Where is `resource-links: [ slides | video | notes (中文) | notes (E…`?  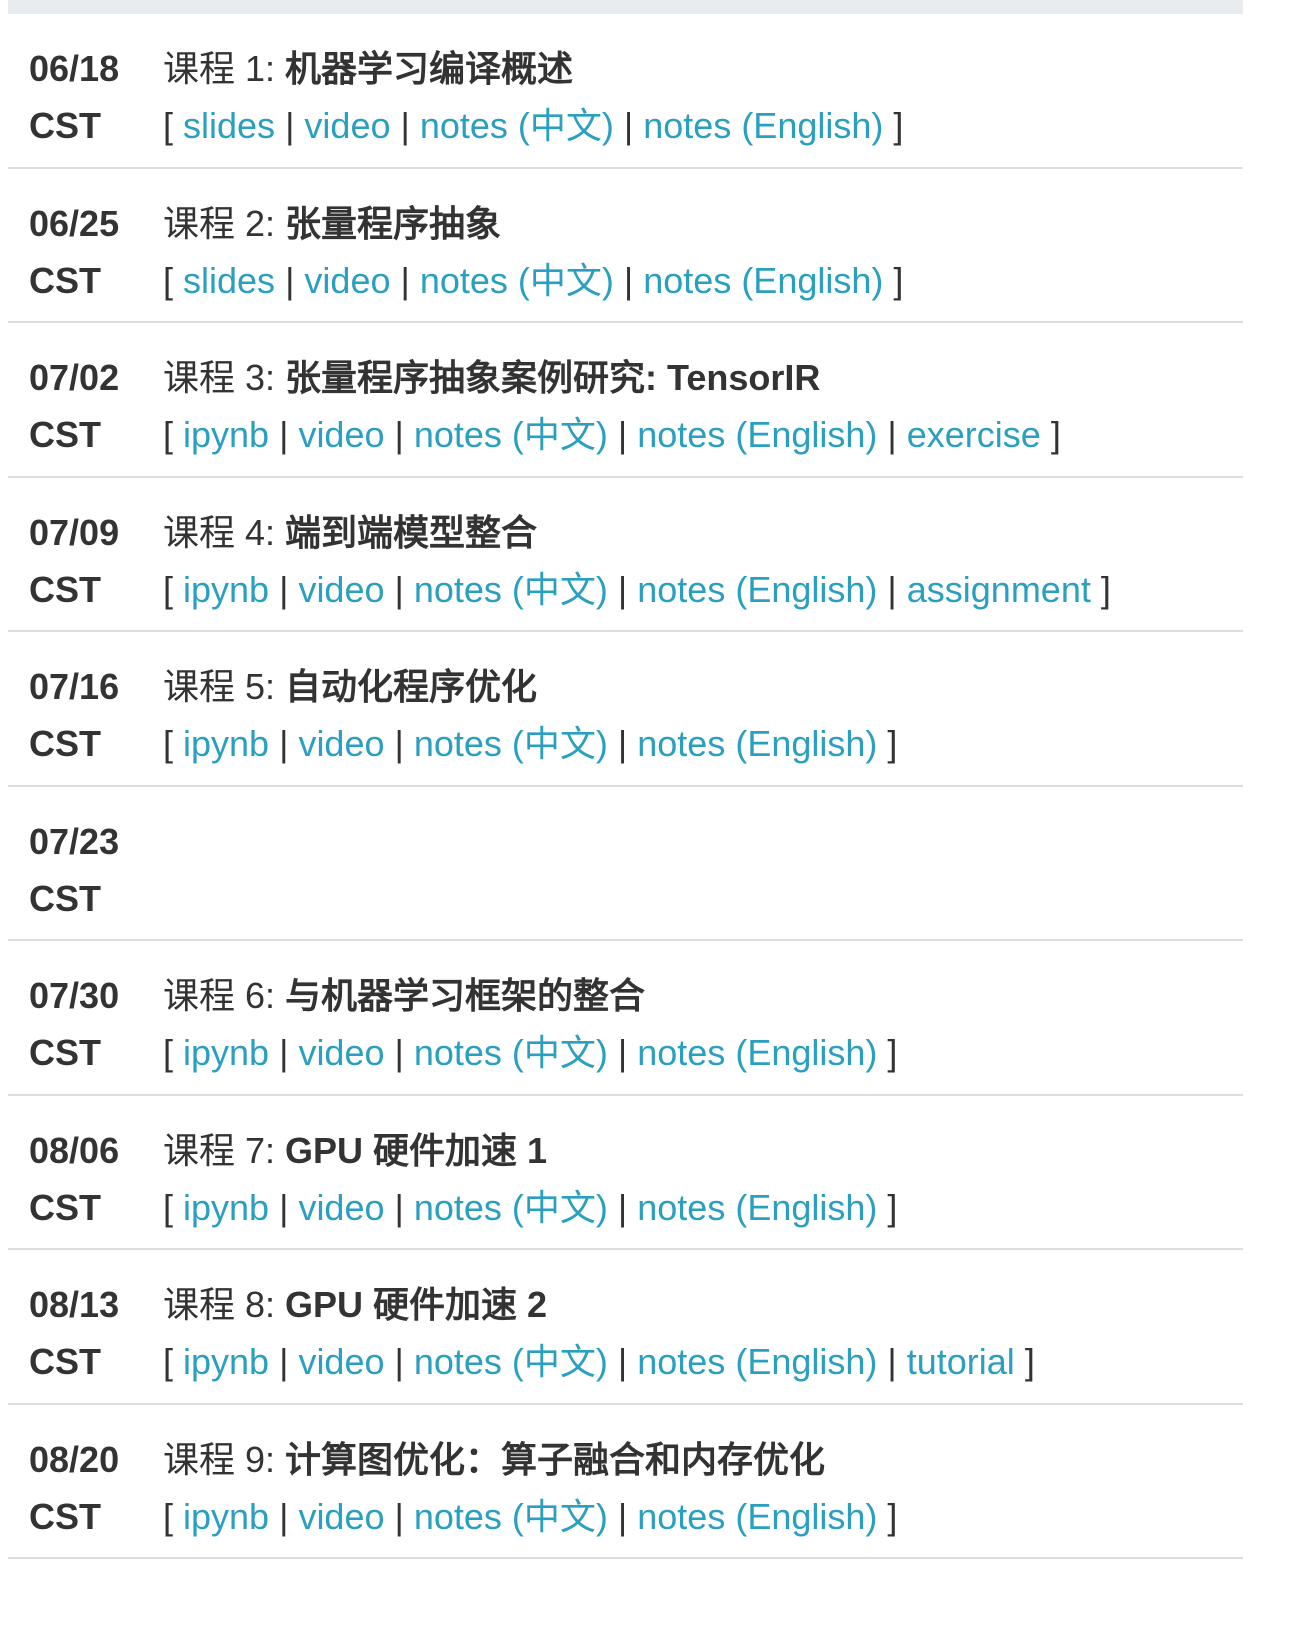 resource-links: [ slides | video | notes (中文) | notes (E… is located at coordinates (533, 280).